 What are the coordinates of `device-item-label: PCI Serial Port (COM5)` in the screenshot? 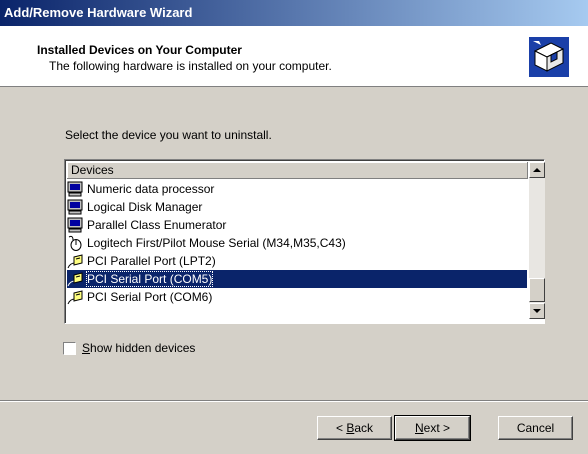 It's located at (149, 279).